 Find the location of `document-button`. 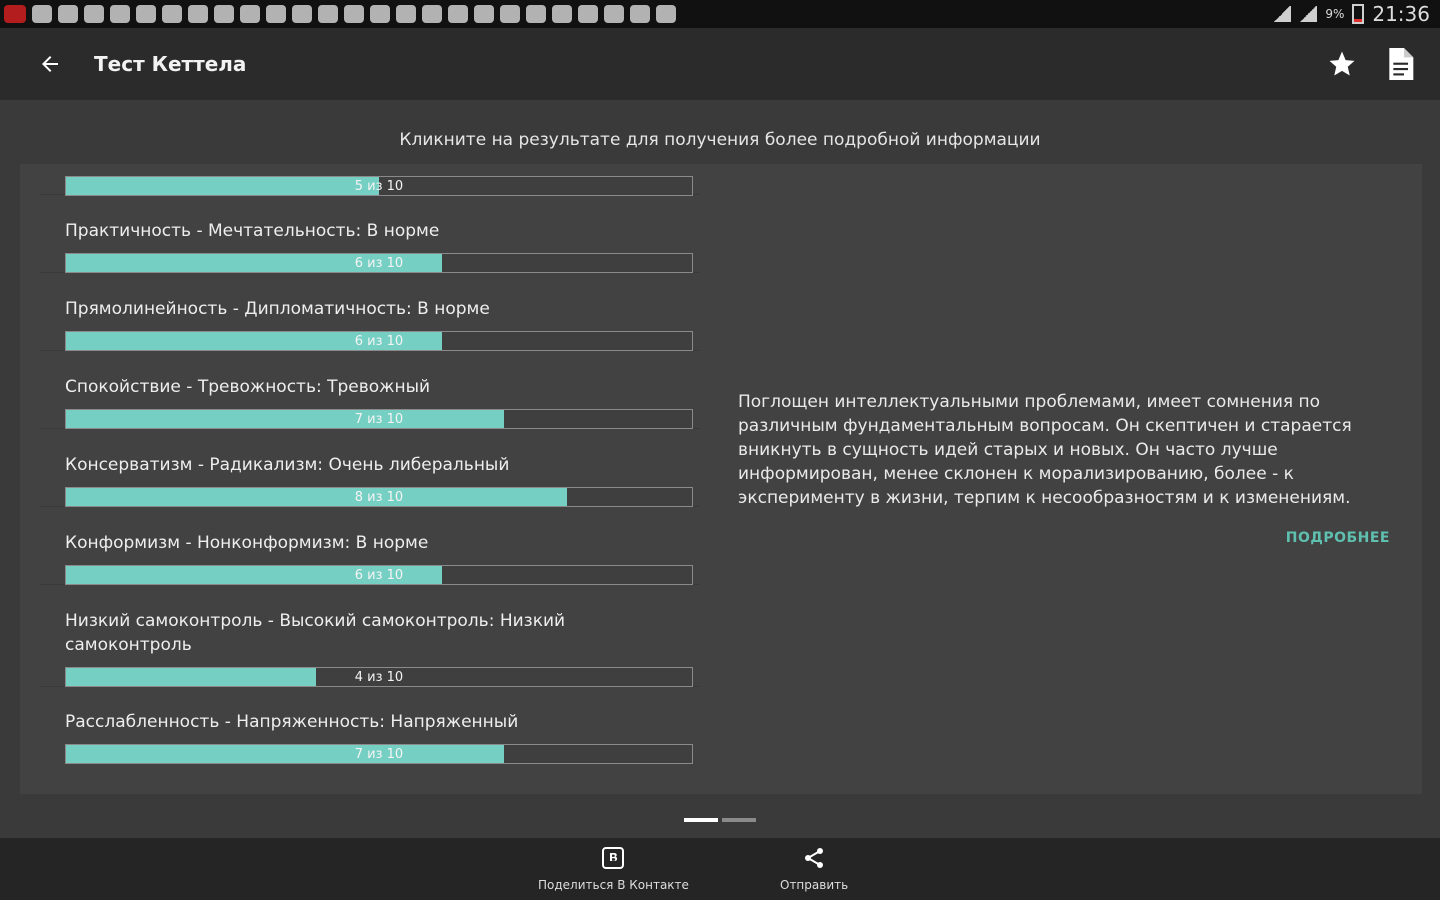

document-button is located at coordinates (1400, 64).